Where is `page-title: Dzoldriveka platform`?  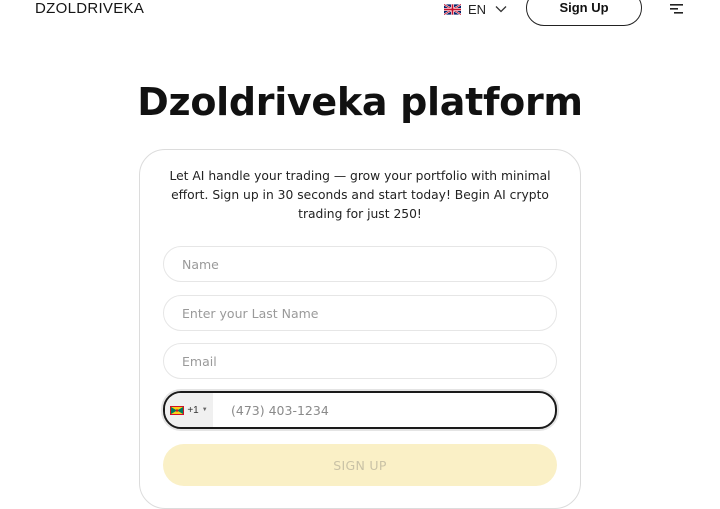 page-title: Dzoldriveka platform is located at coordinates (360, 102).